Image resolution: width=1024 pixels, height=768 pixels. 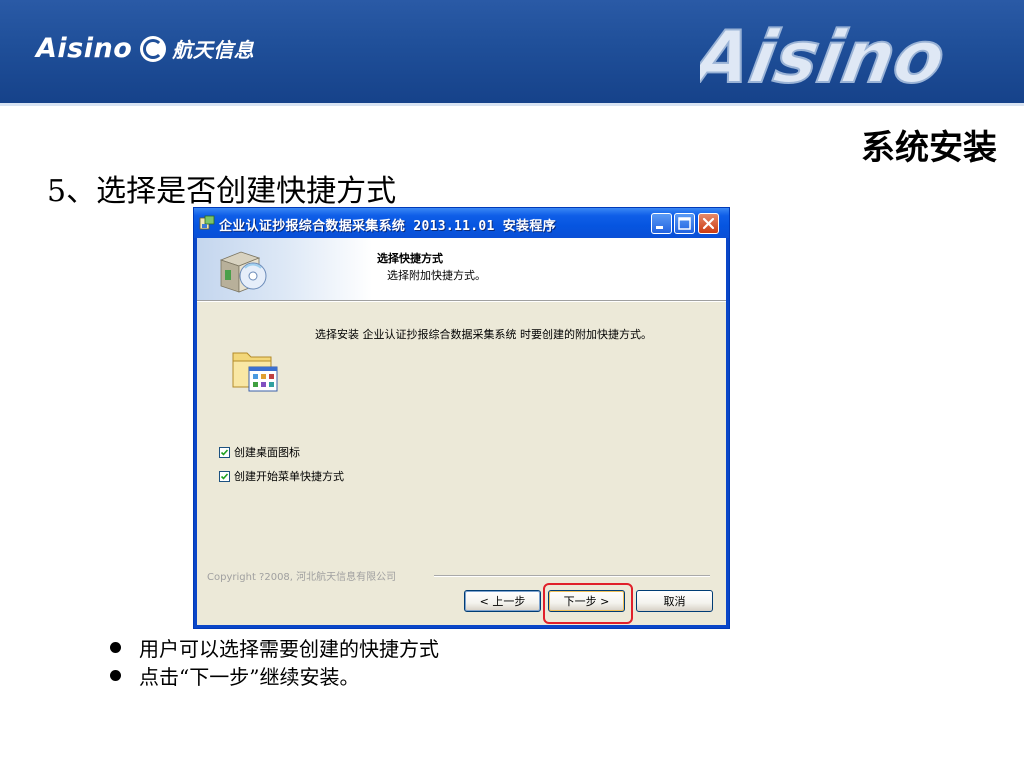 What do you see at coordinates (502, 601) in the screenshot?
I see `back-button: < 上一步` at bounding box center [502, 601].